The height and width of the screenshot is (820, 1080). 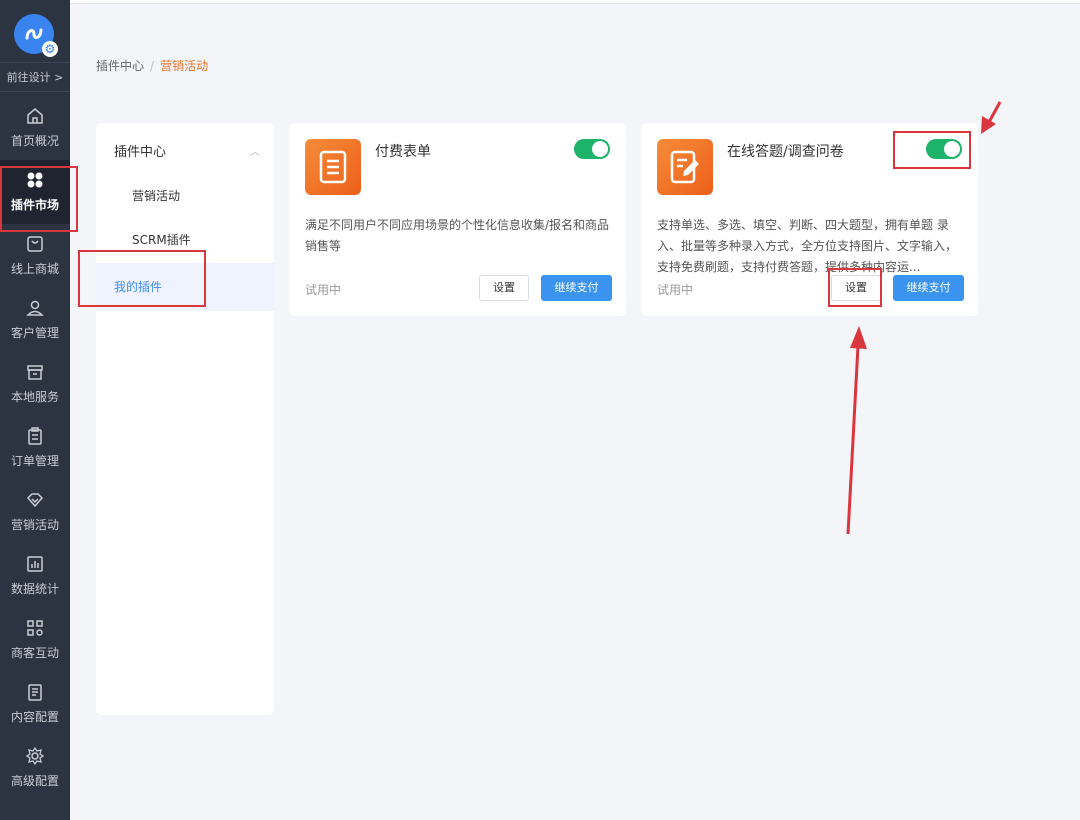 What do you see at coordinates (685, 167) in the screenshot?
I see `edit-document-icon` at bounding box center [685, 167].